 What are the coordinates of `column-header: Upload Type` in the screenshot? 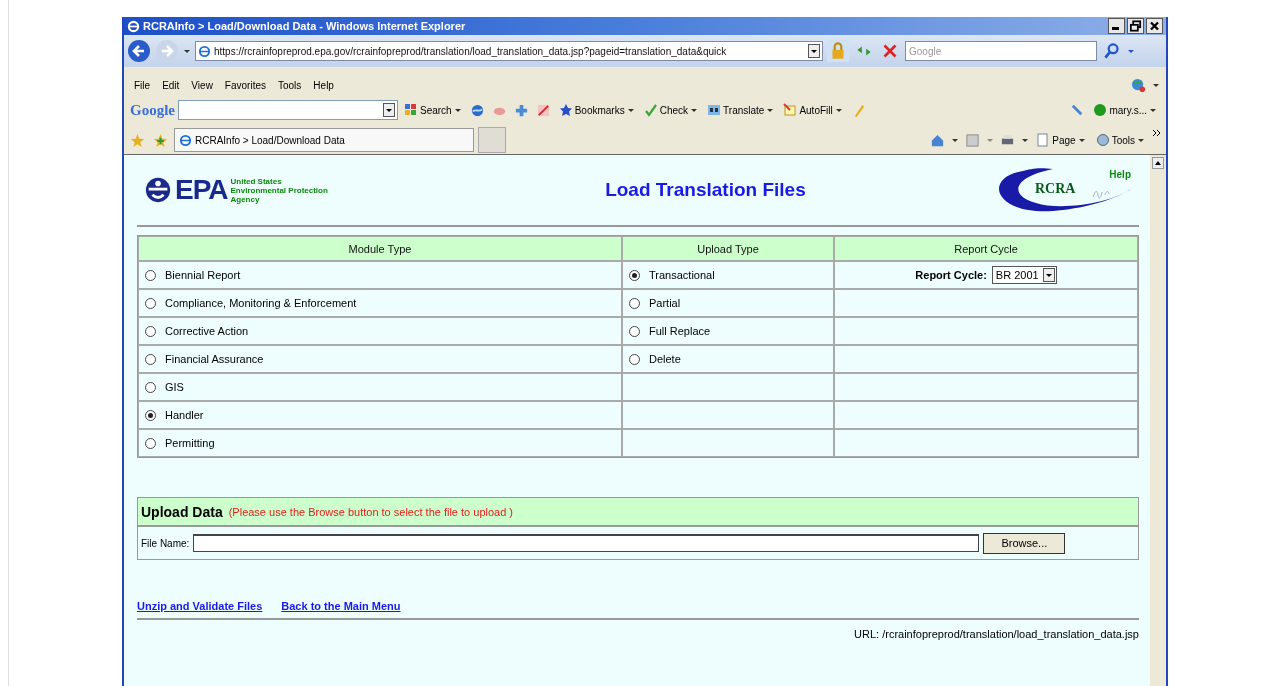 It's located at (728, 248).